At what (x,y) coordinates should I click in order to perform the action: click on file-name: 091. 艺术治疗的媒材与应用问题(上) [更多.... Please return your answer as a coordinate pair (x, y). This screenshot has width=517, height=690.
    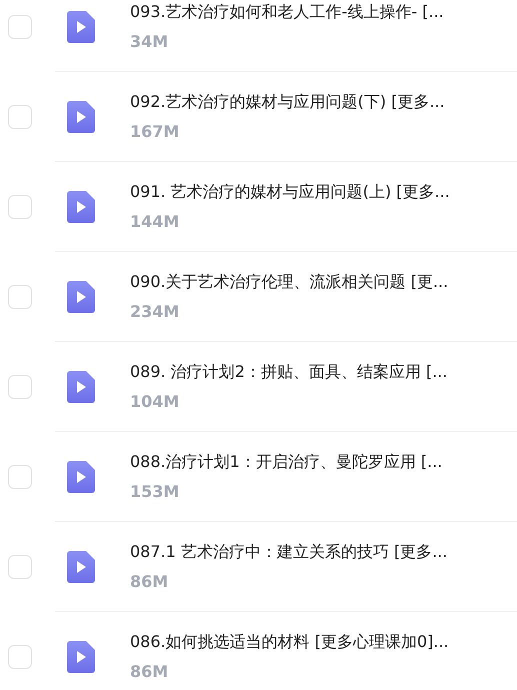
    Looking at the image, I should click on (290, 192).